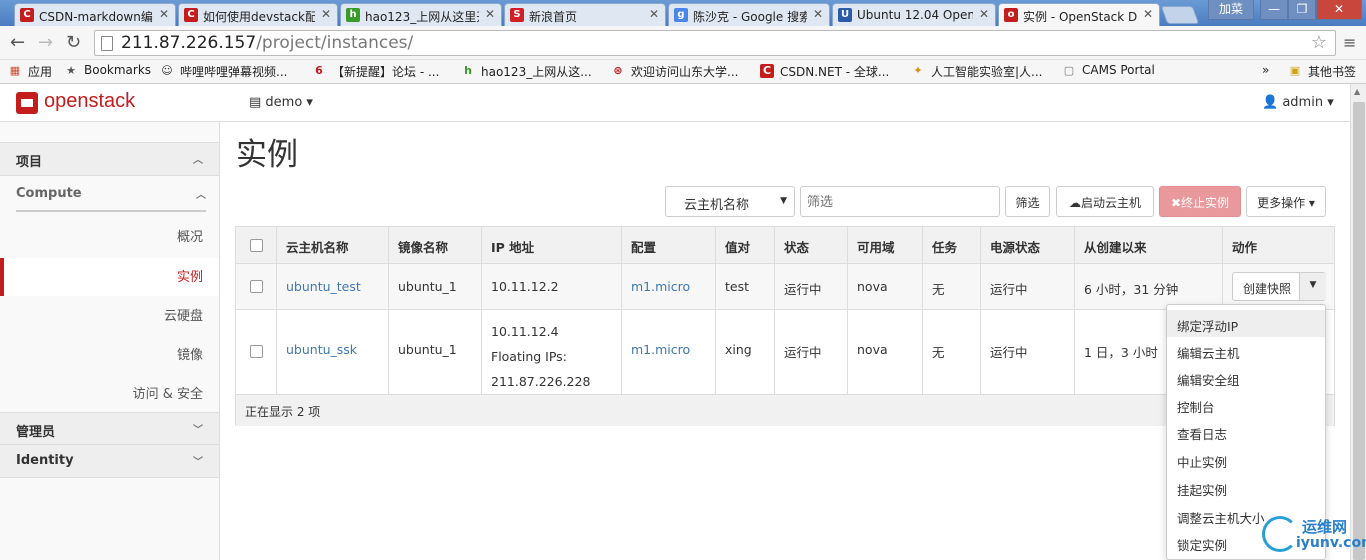 The width and height of the screenshot is (1366, 560). Describe the element at coordinates (745, 352) in the screenshot. I see `keypair: xing` at that location.